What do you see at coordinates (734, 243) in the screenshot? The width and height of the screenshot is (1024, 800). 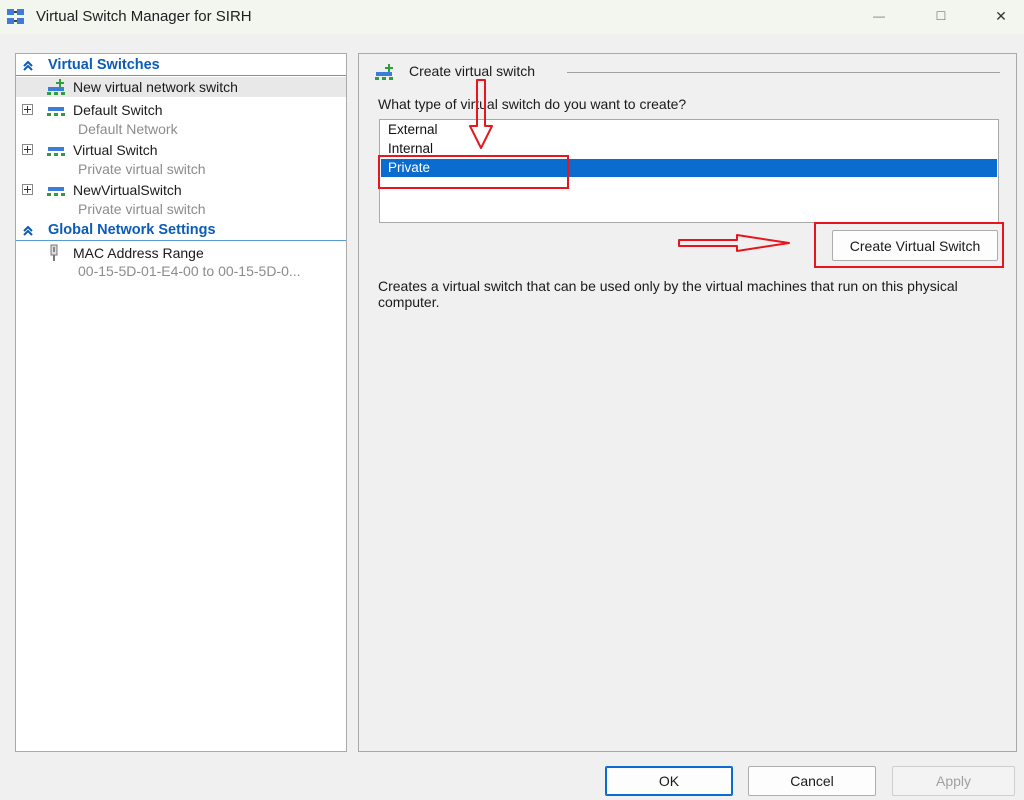 I see `right-arrow-icon` at bounding box center [734, 243].